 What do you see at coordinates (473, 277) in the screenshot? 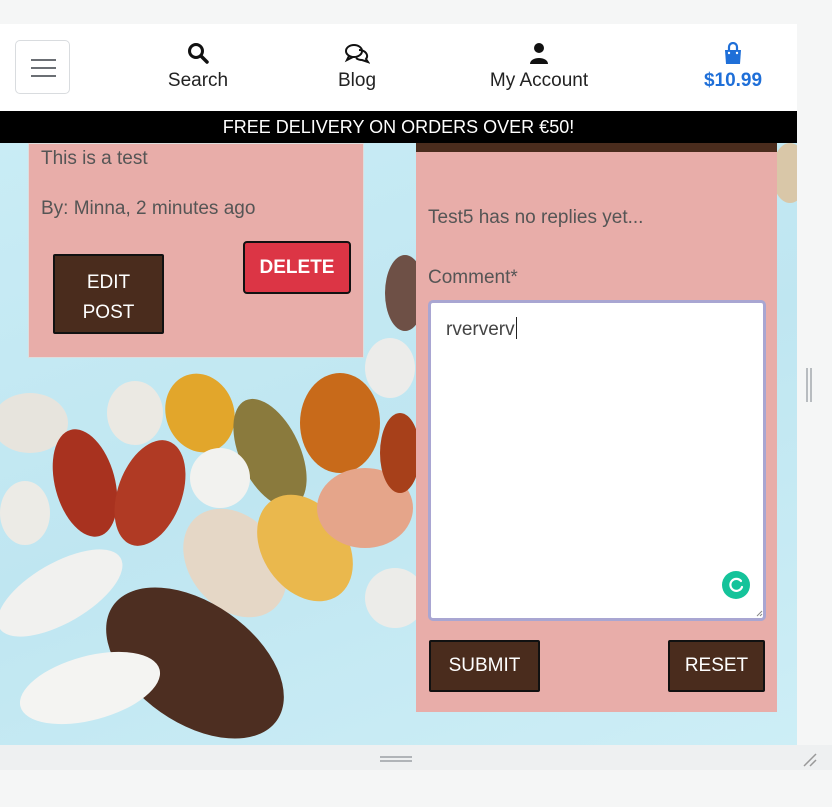
I see `comment-field-label: Comment*` at bounding box center [473, 277].